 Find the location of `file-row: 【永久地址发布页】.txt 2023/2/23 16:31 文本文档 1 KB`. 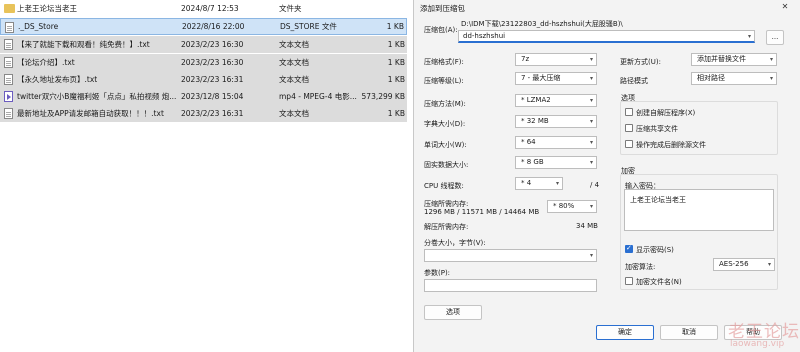

file-row: 【永久地址发布页】.txt 2023/2/23 16:31 文本文档 1 KB is located at coordinates (203, 79).